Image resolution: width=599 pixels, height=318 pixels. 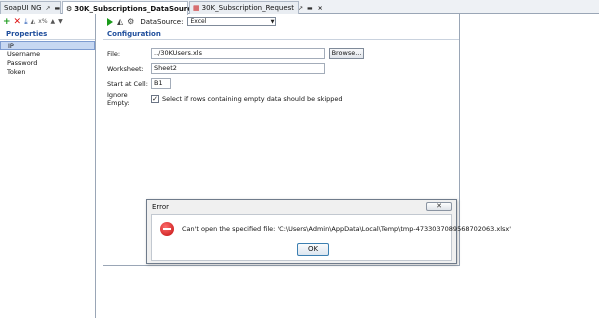 I want to click on properties-toolbar: + ✕ ⤓ ◭ x% ▲ ▼, so click(x=47, y=21).